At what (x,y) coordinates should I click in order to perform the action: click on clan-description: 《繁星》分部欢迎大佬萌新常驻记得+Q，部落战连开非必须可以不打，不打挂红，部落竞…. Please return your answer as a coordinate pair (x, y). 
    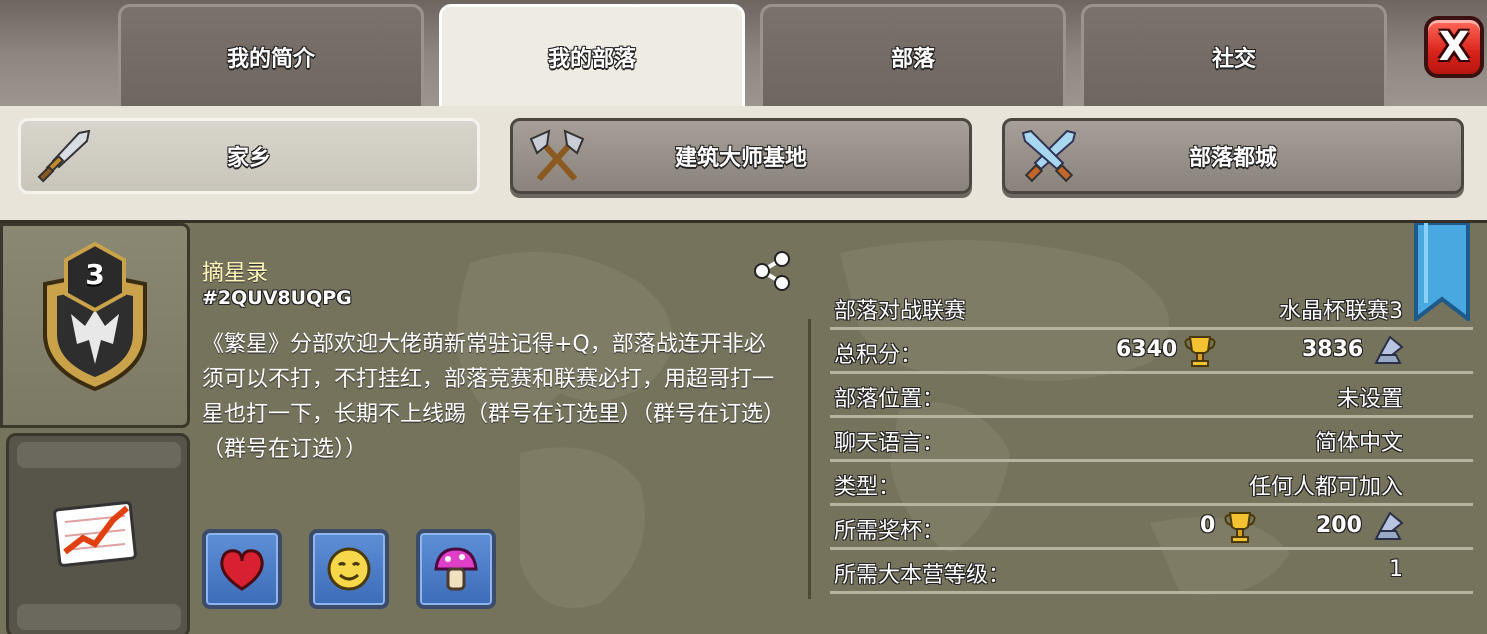
    Looking at the image, I should click on (488, 397).